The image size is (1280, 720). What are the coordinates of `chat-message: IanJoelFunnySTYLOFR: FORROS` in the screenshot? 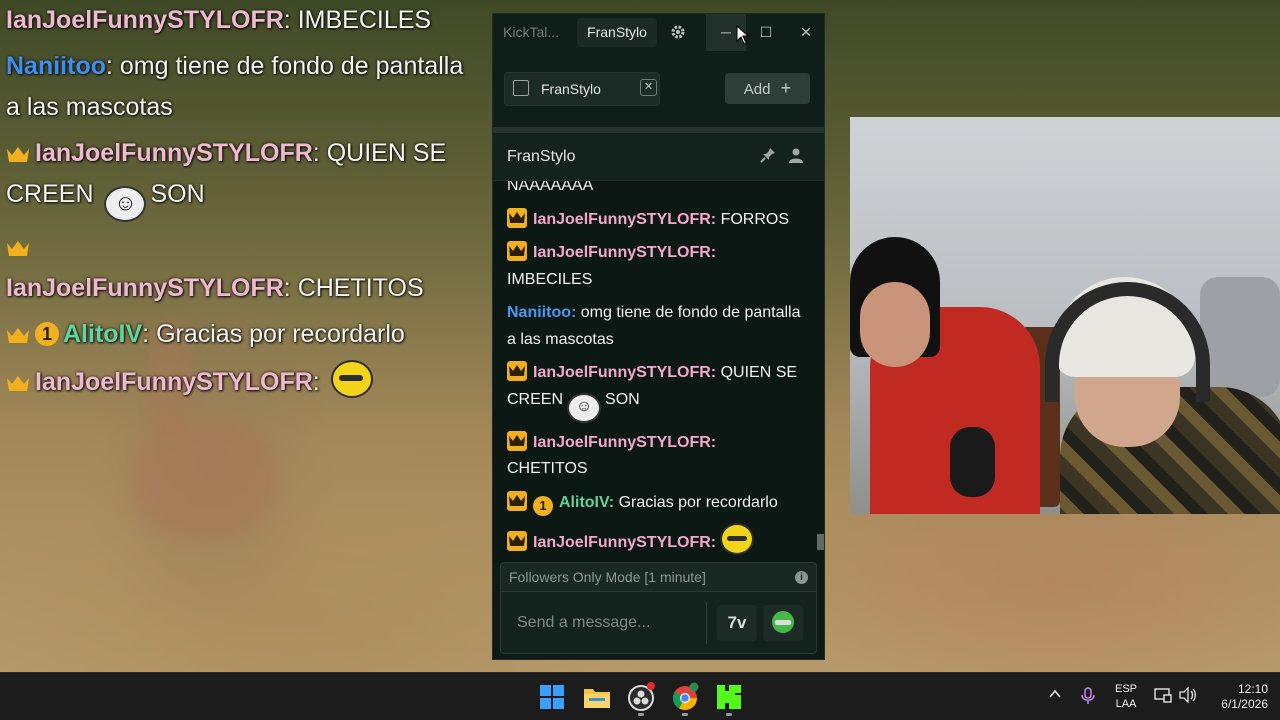 It's located at (657, 220).